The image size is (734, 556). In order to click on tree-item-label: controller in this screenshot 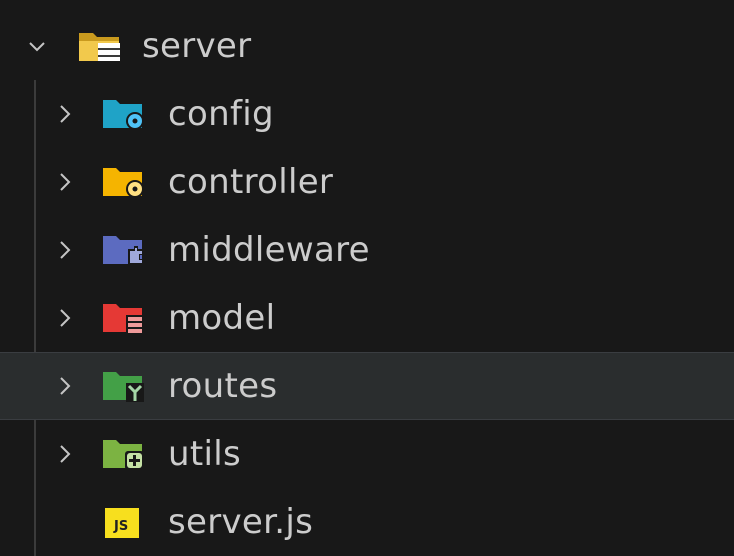, I will do `click(251, 182)`.